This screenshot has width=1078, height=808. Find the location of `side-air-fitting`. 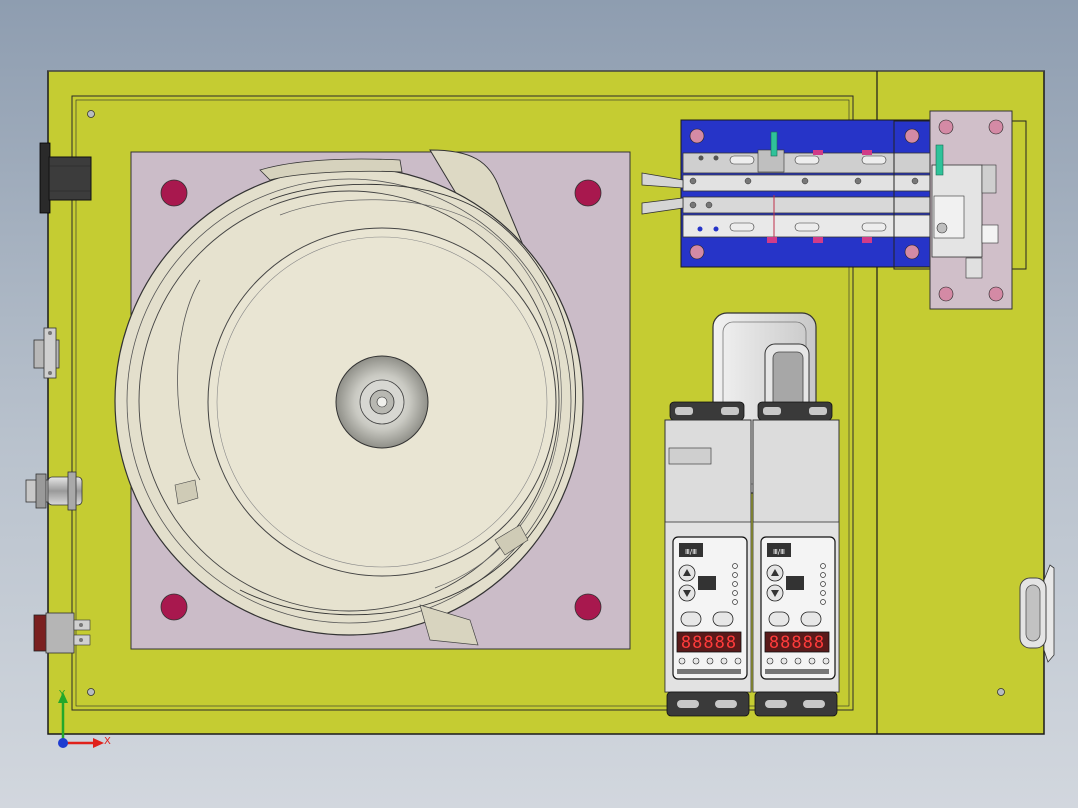

side-air-fitting is located at coordinates (54, 491).